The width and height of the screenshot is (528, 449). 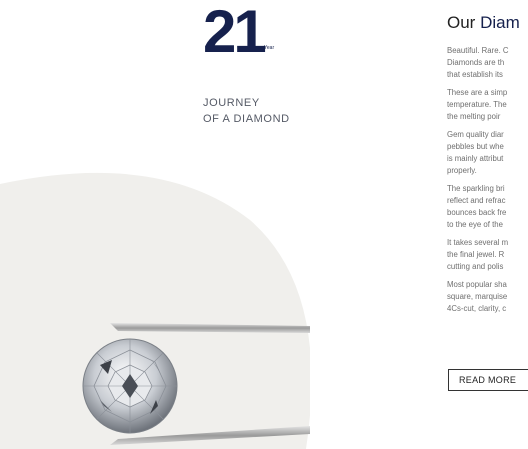 I want to click on section-title-accent: Diam, so click(x=497, y=22).